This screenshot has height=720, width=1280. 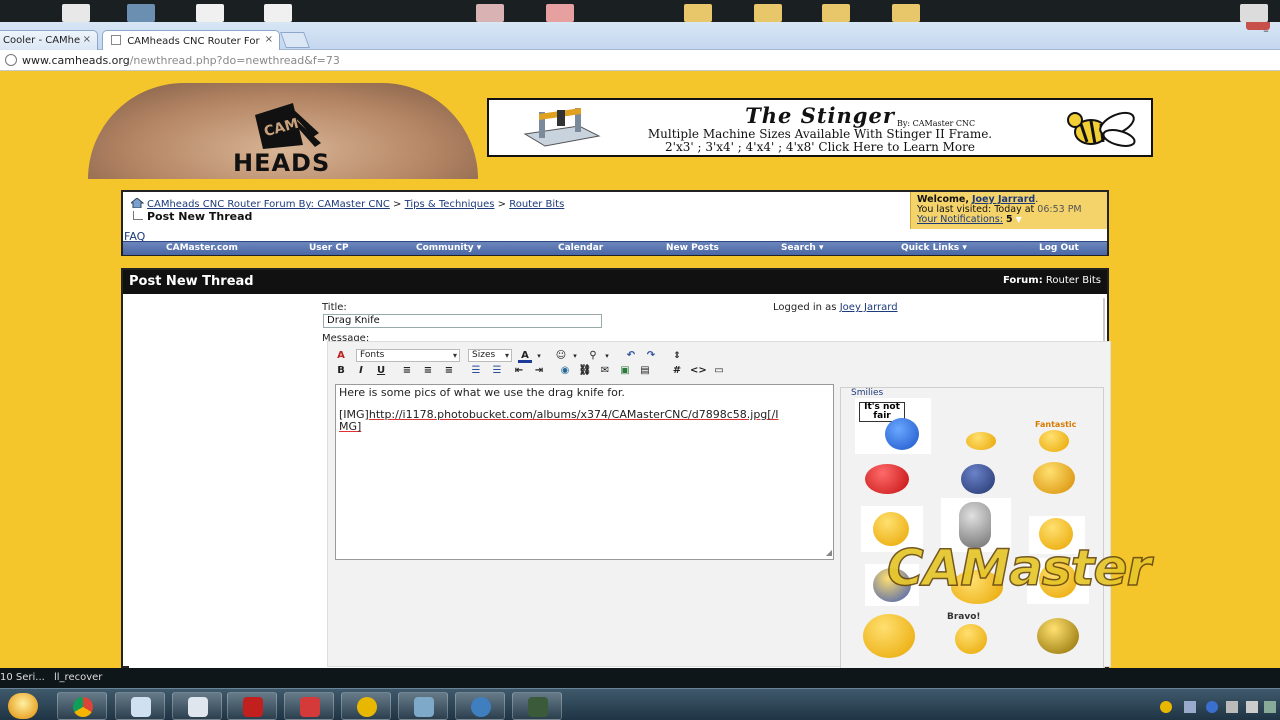 What do you see at coordinates (381, 371) in the screenshot?
I see `underline-button: U` at bounding box center [381, 371].